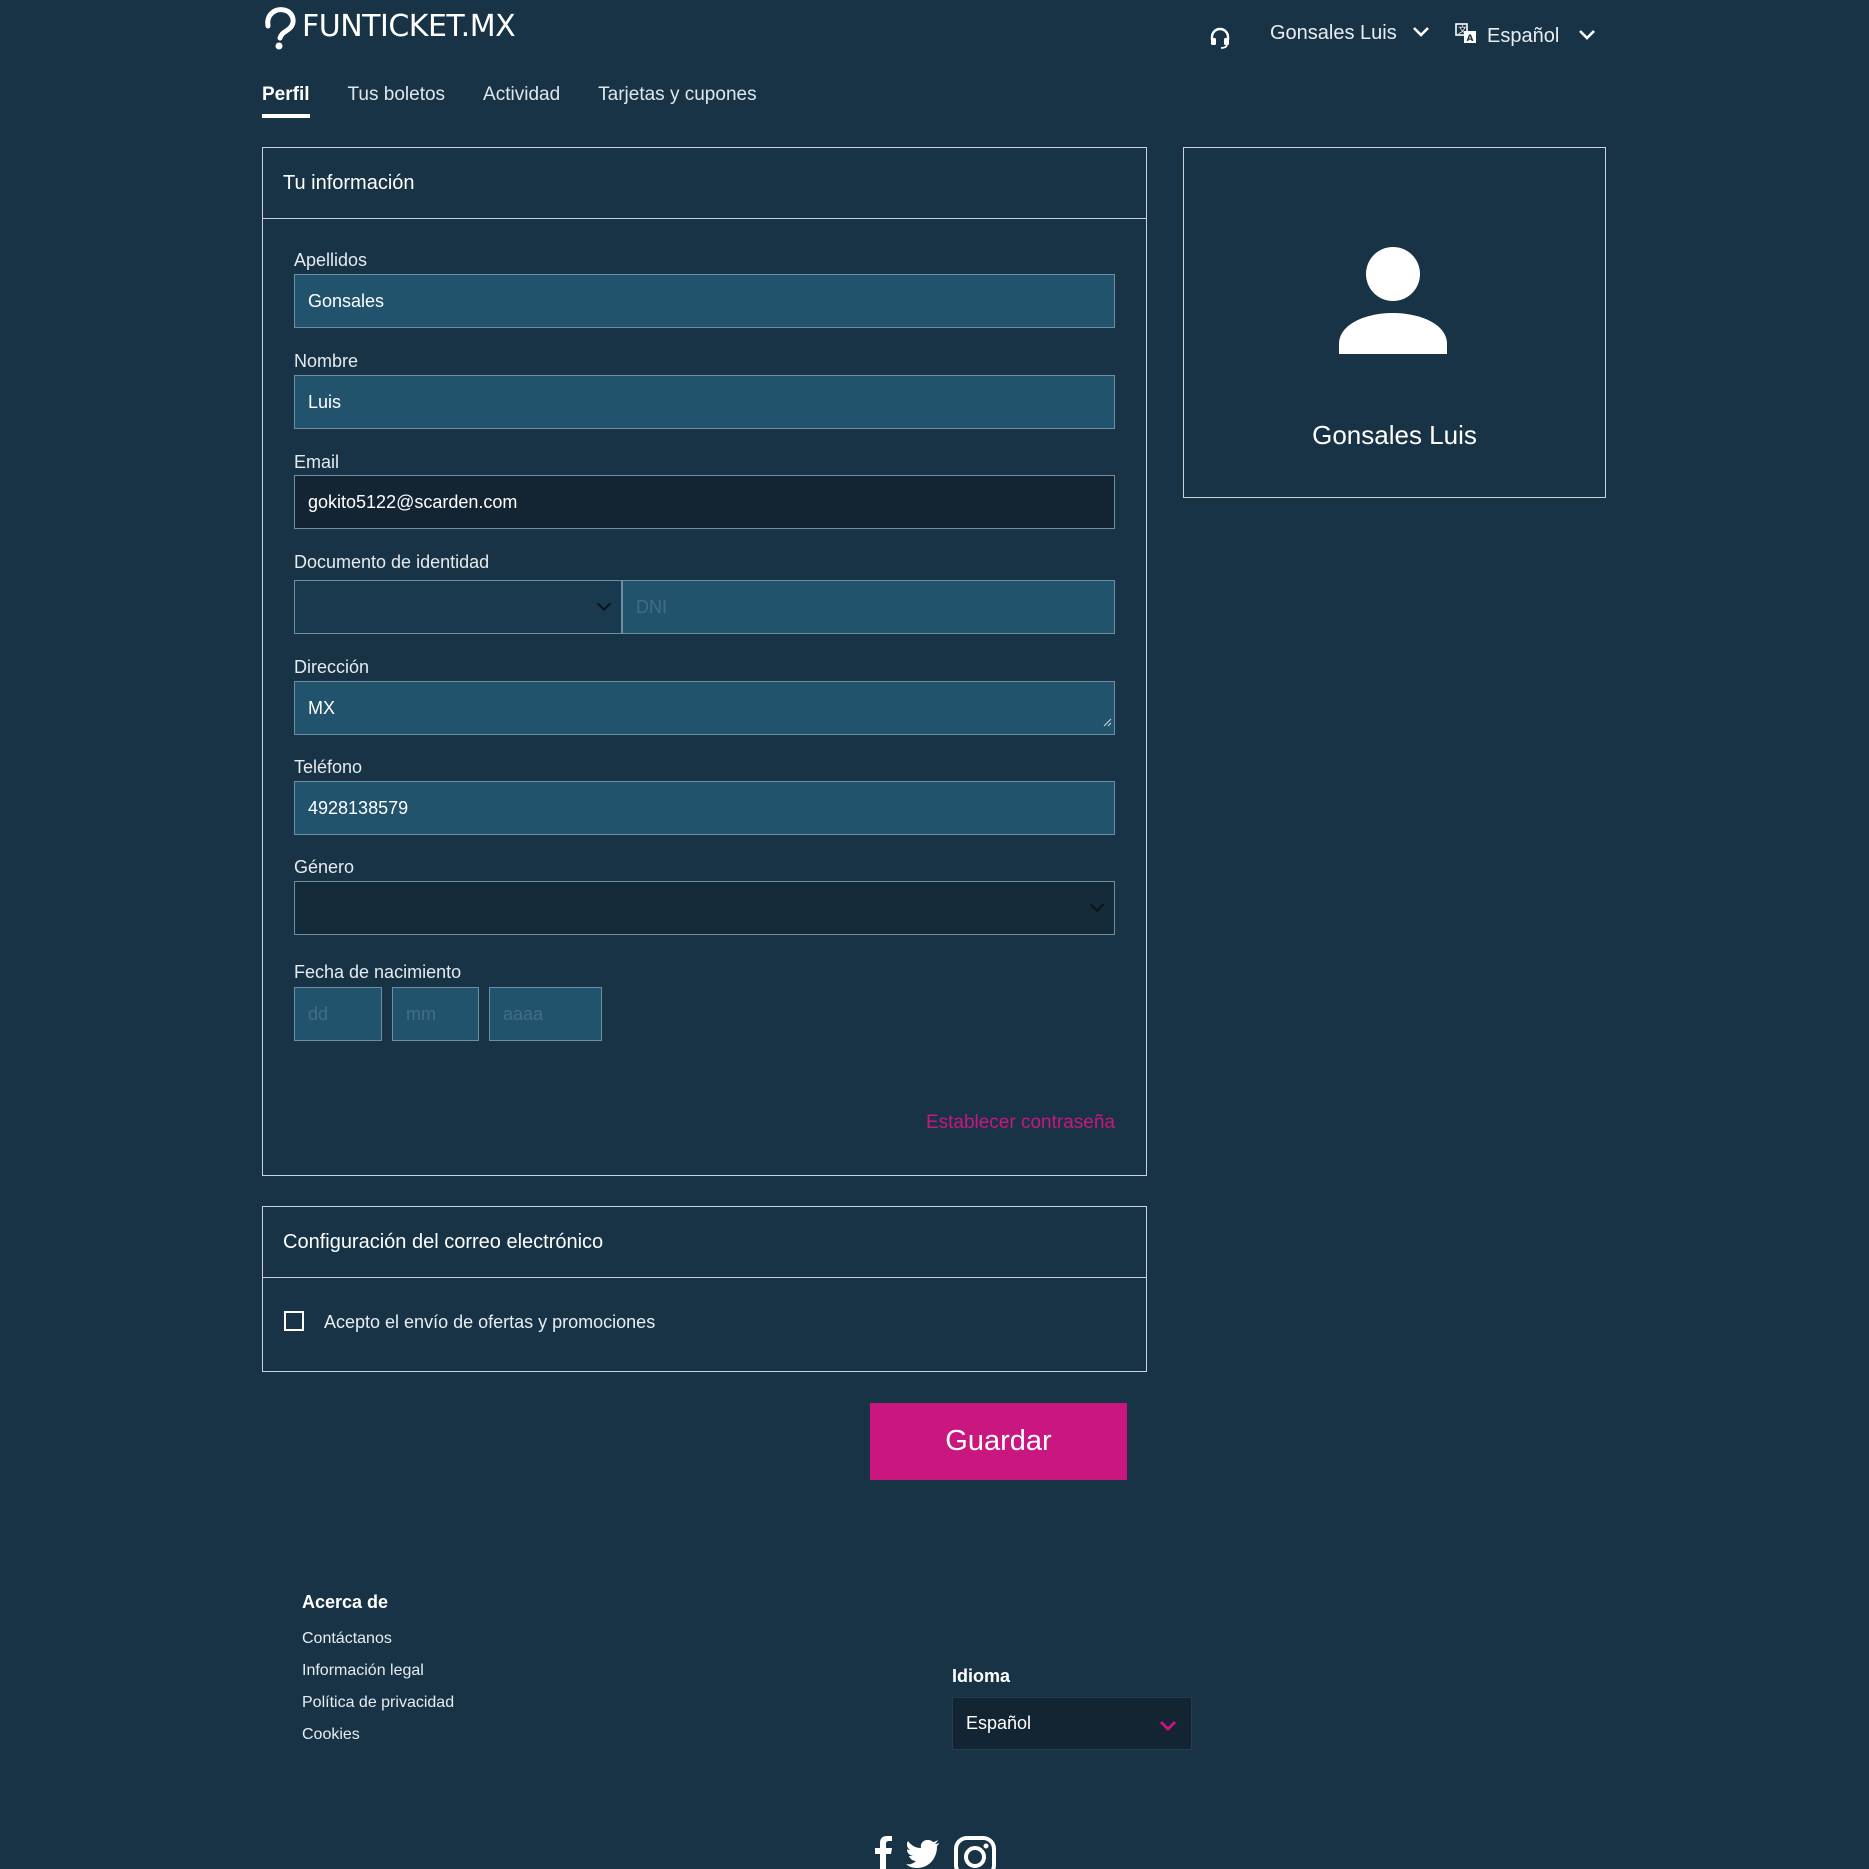 The width and height of the screenshot is (1869, 1869). What do you see at coordinates (1394, 435) in the screenshot?
I see `profile-name: Gonsales Luis` at bounding box center [1394, 435].